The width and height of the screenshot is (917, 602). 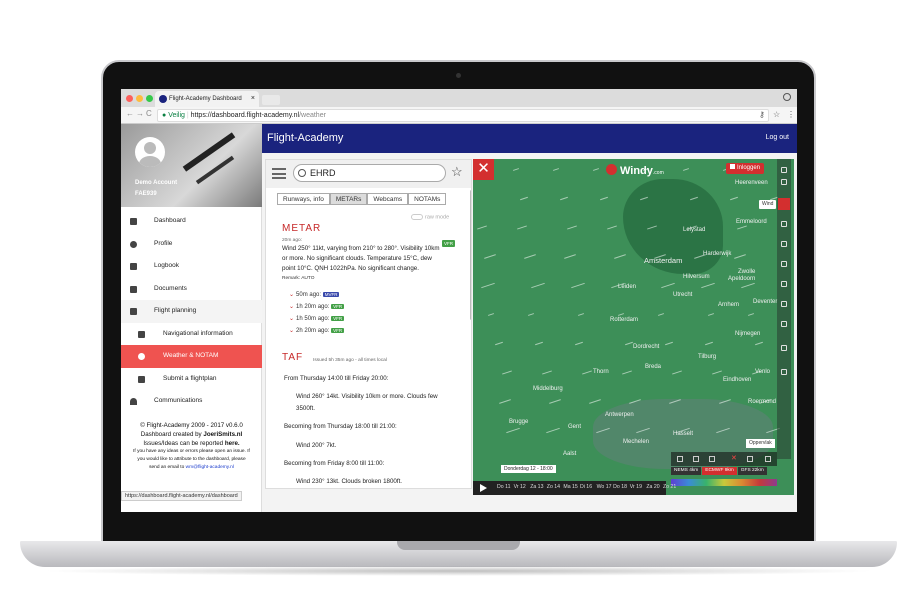 What do you see at coordinates (734, 458) in the screenshot?
I see `close-icon: ✕` at bounding box center [734, 458].